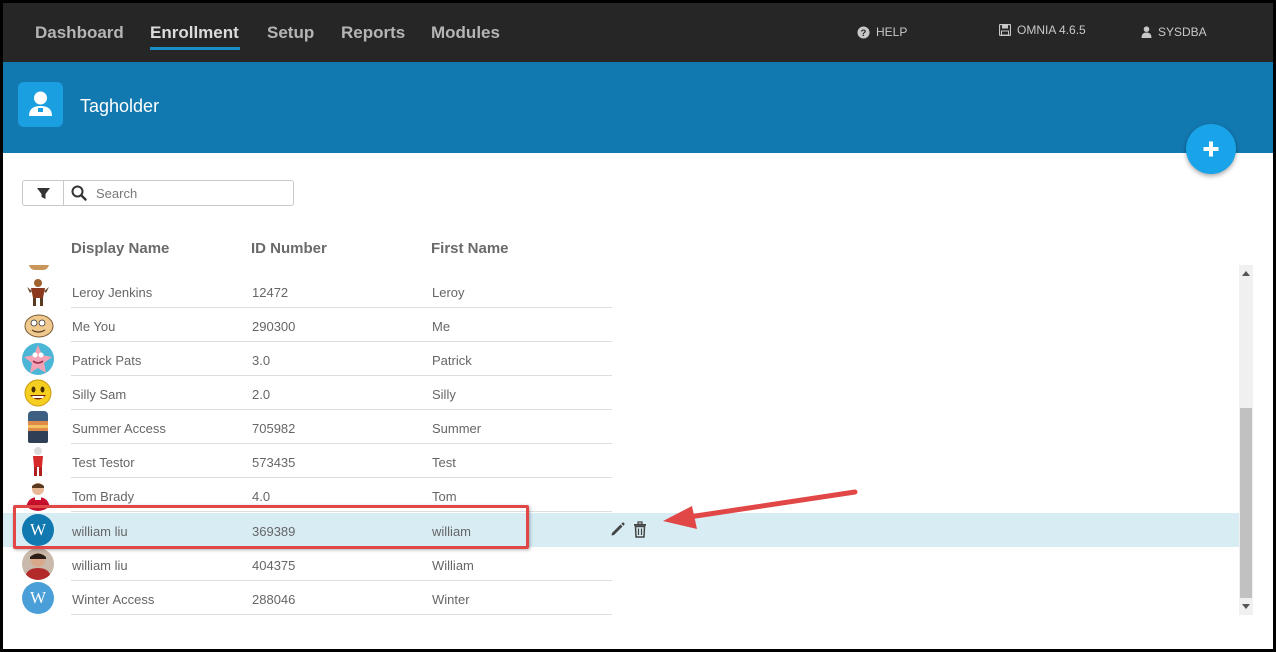  Describe the element at coordinates (79, 193) in the screenshot. I see `search-icon` at that location.